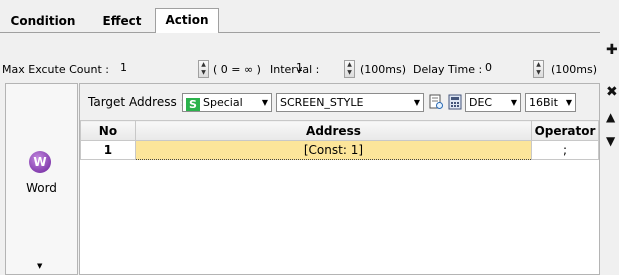 The height and width of the screenshot is (275, 619). Describe the element at coordinates (565, 130) in the screenshot. I see `column-header-operator: Operator` at that location.